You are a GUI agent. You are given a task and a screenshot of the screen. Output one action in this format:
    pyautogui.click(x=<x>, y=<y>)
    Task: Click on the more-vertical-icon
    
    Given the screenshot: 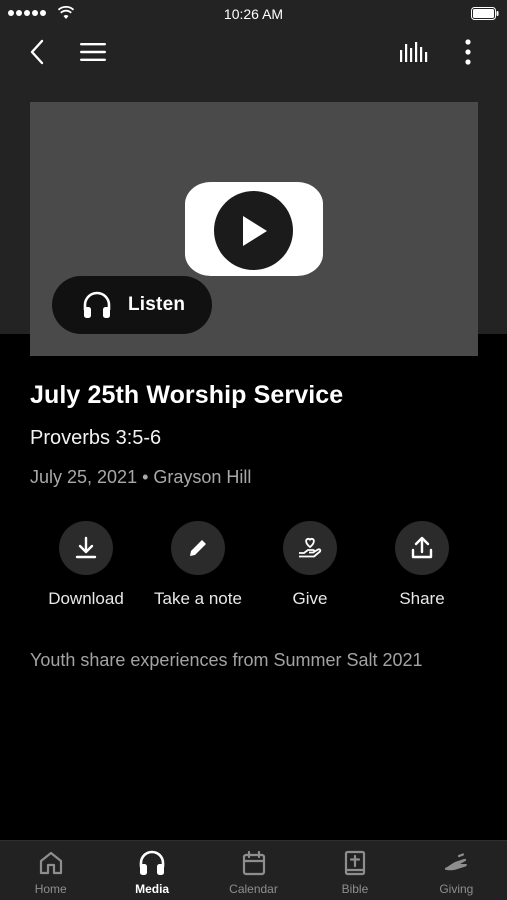 What is the action you would take?
    pyautogui.click(x=468, y=52)
    